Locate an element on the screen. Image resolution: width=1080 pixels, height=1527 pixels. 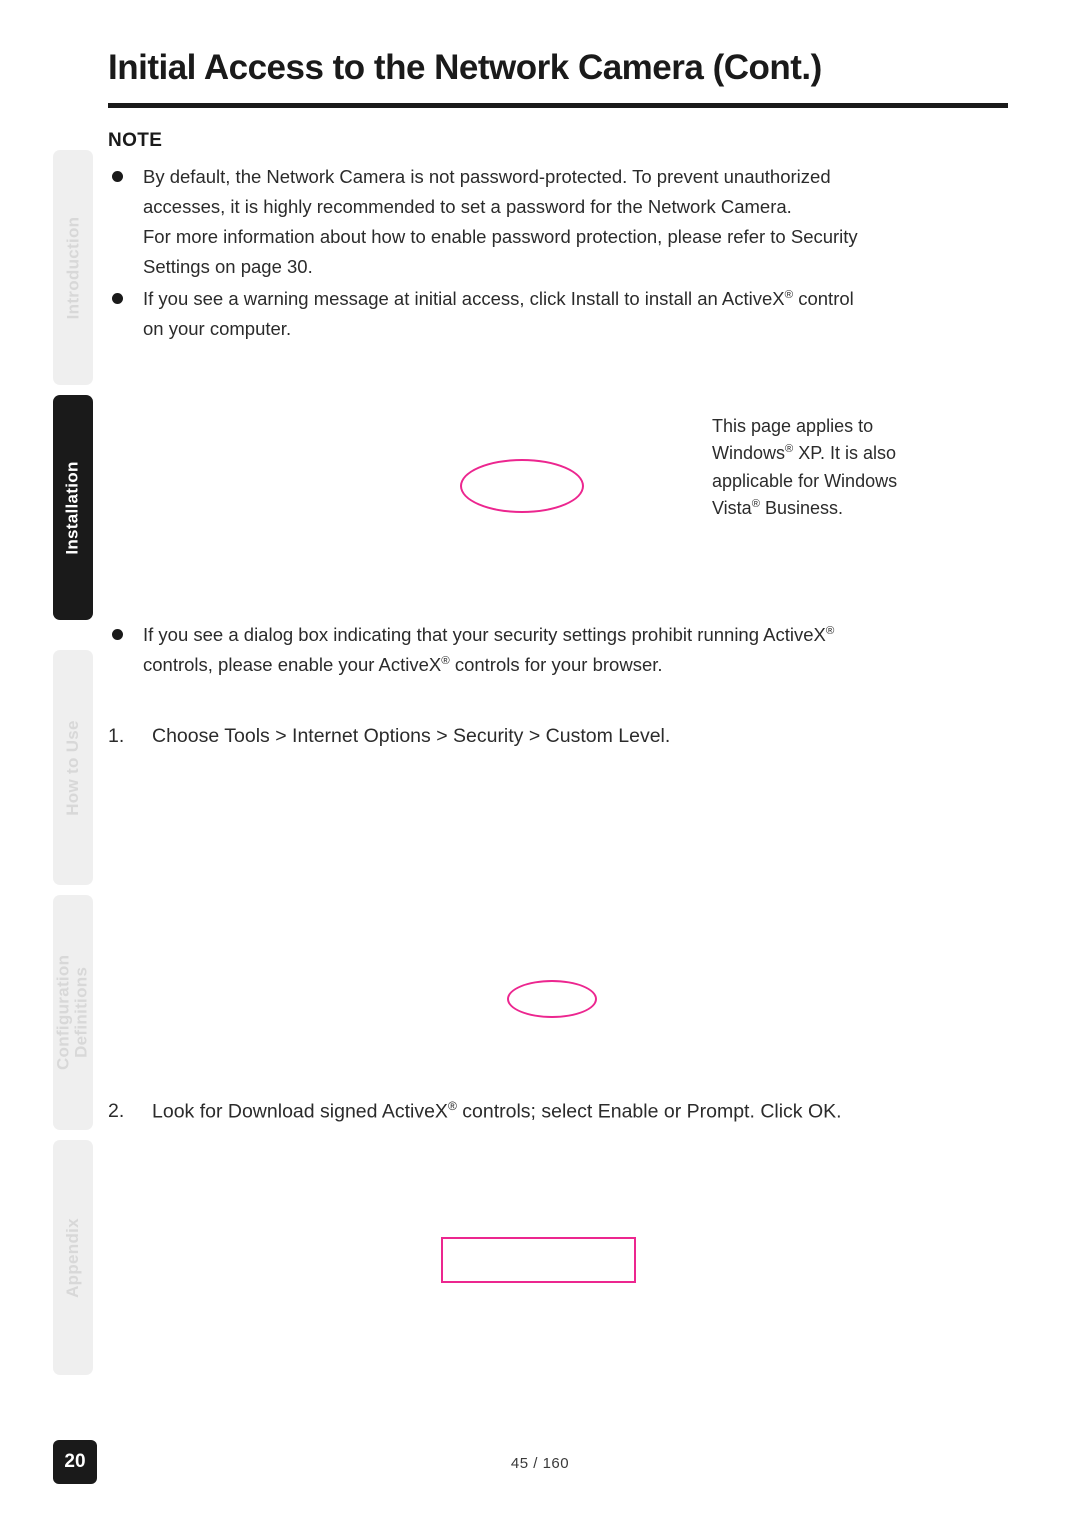
sidebar-item-label: Installation is located at coordinates (72, 507).